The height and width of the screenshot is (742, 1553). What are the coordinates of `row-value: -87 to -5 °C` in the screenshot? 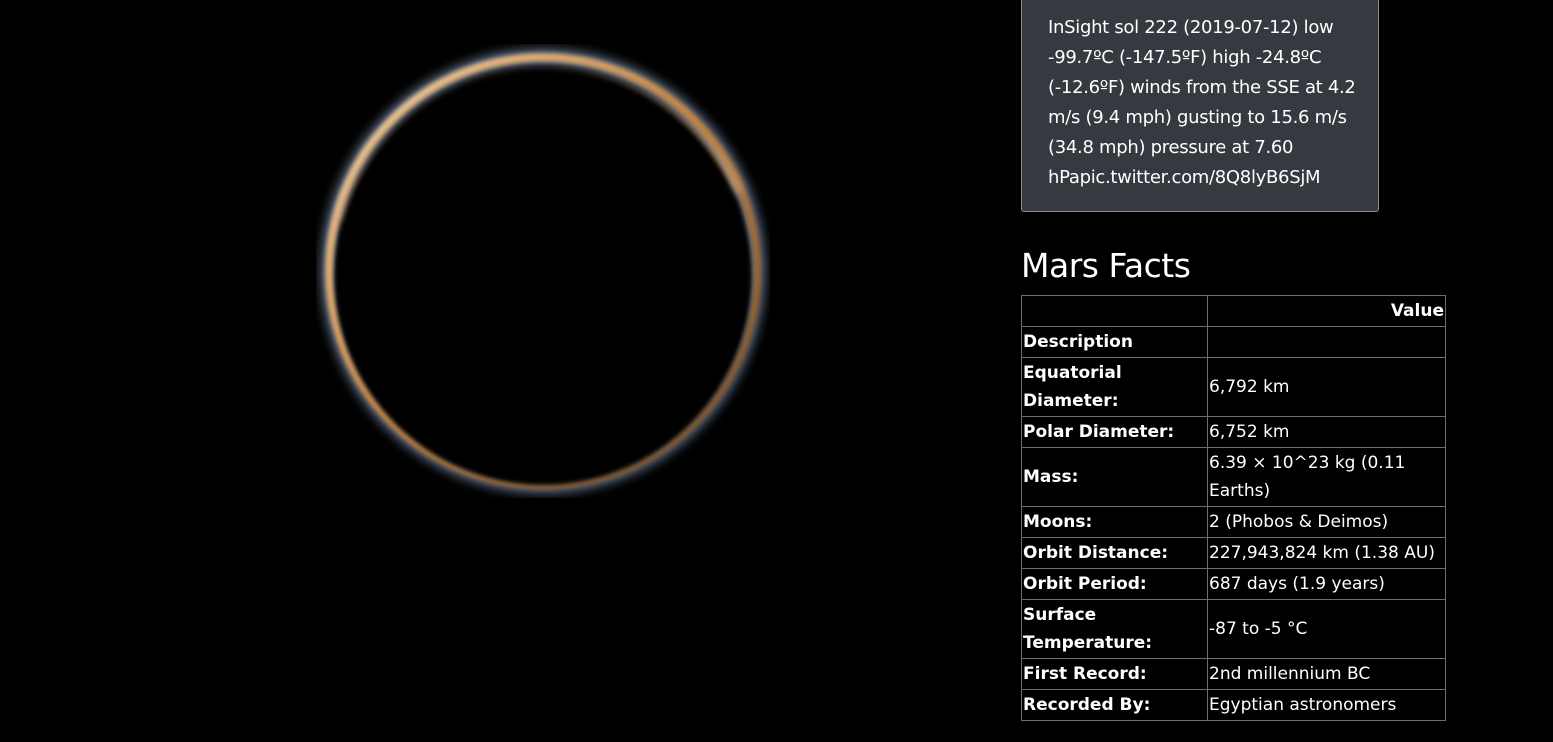 It's located at (1326, 629).